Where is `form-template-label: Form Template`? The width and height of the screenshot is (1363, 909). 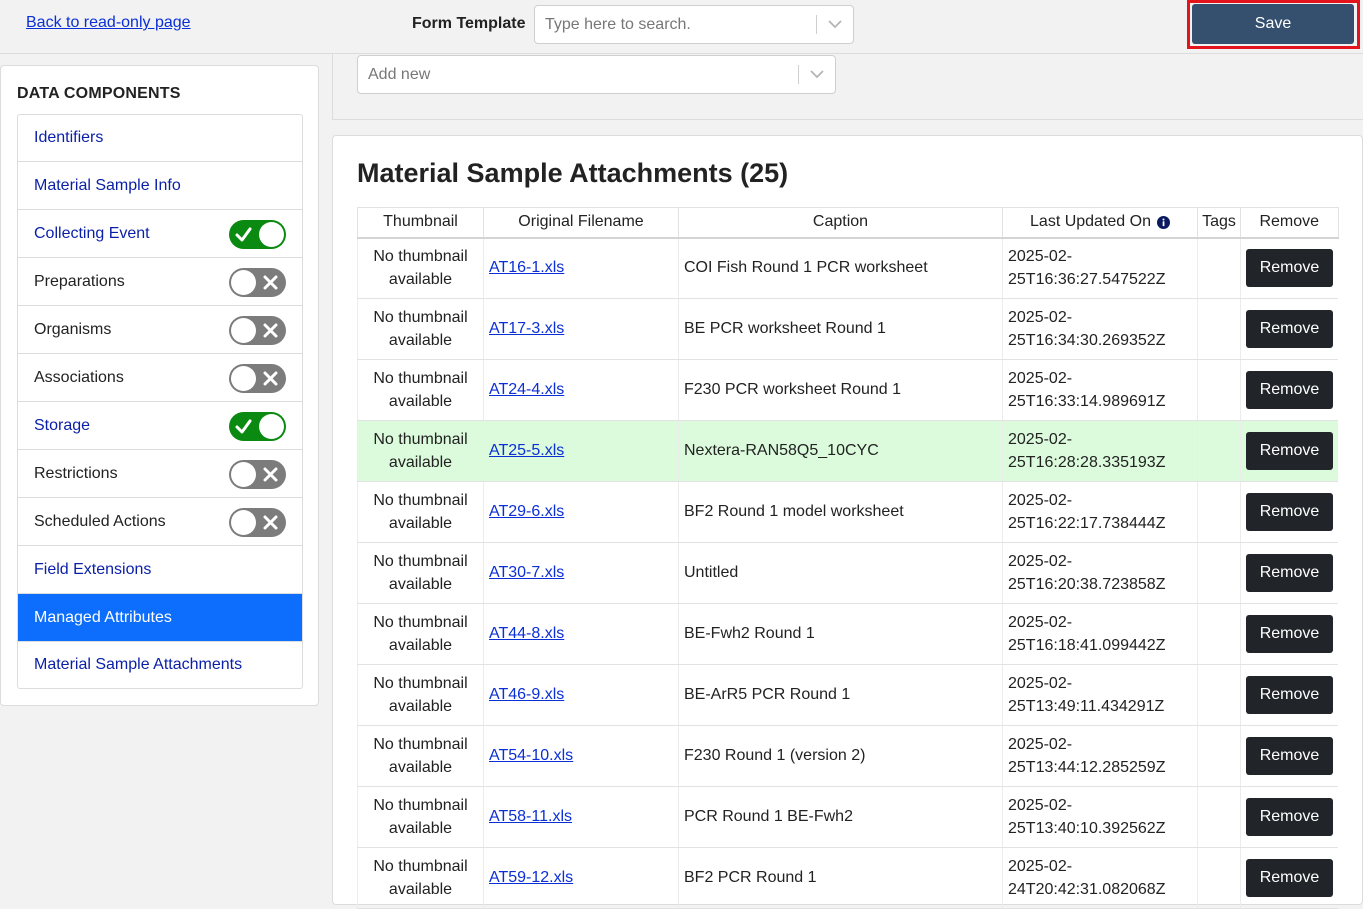
form-template-label: Form Template is located at coordinates (469, 23).